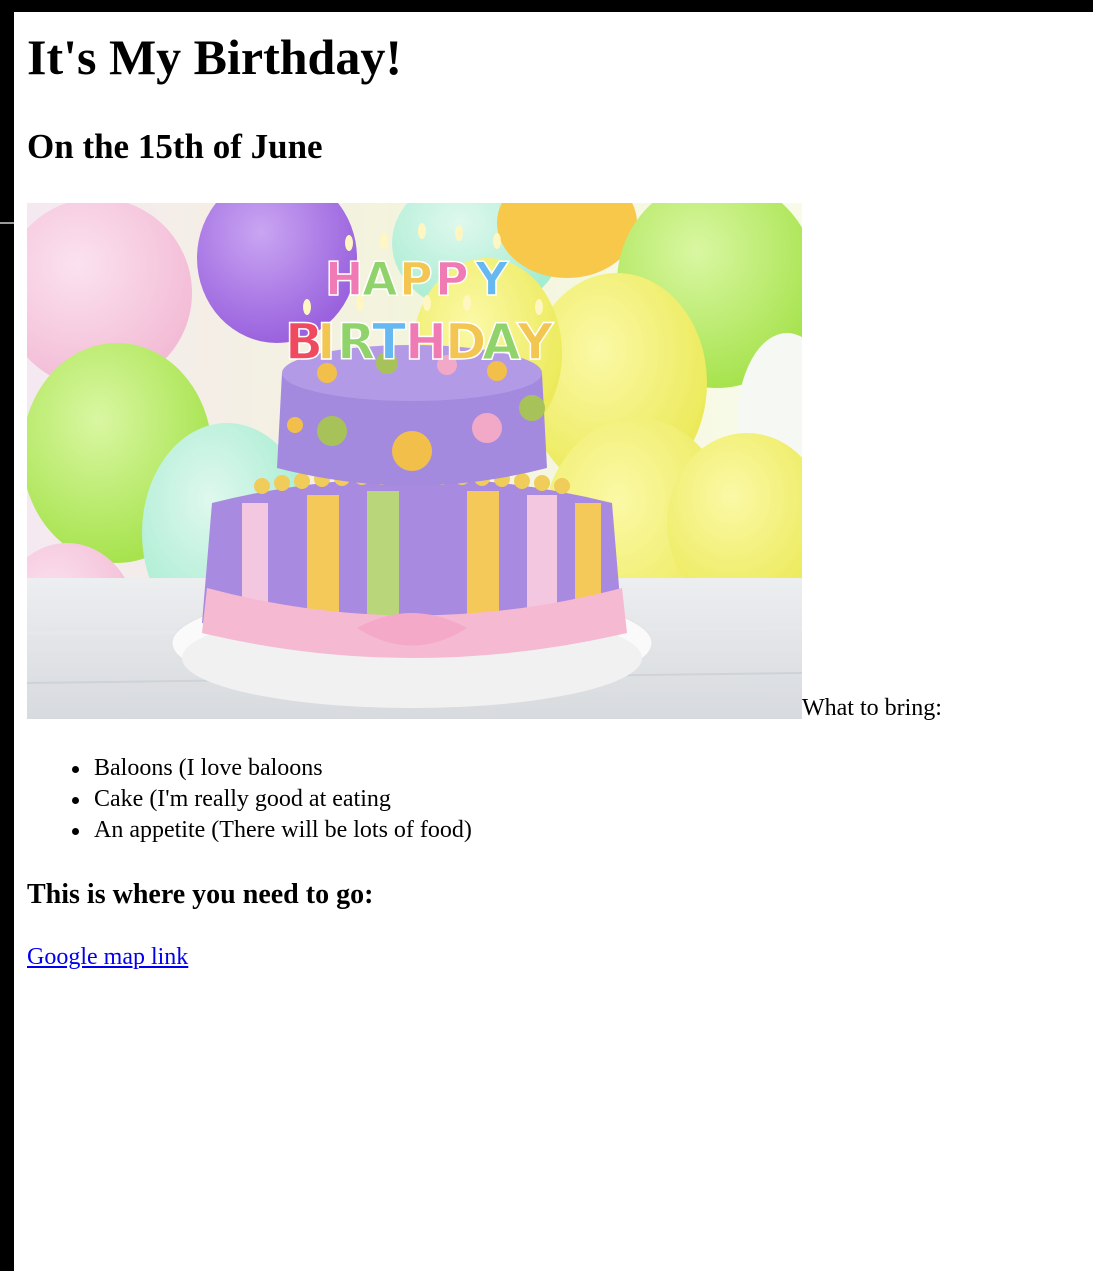 This screenshot has height=1271, width=1093. Describe the element at coordinates (872, 708) in the screenshot. I see `what-to-bring-label: What to bring:` at that location.